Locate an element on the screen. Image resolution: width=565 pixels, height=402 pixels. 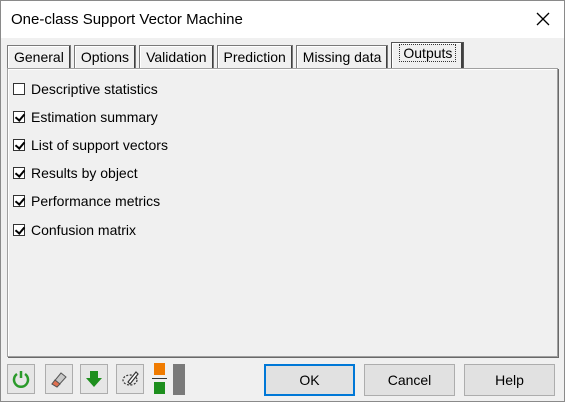
cancel-button: Cancel is located at coordinates (409, 380).